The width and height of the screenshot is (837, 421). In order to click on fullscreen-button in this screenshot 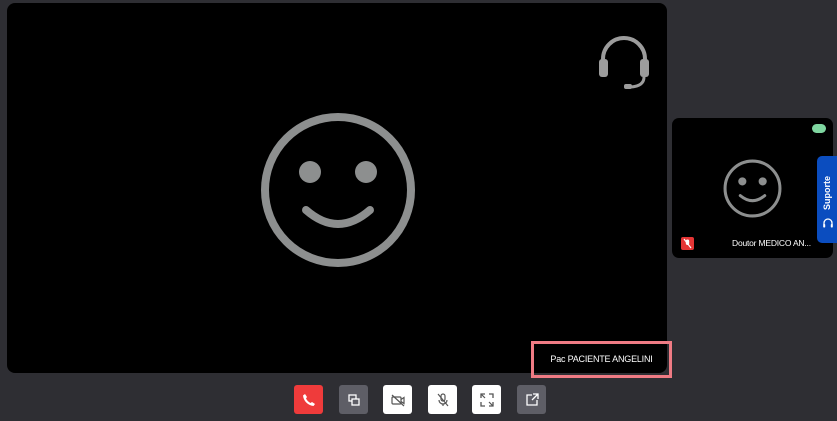, I will do `click(486, 399)`.